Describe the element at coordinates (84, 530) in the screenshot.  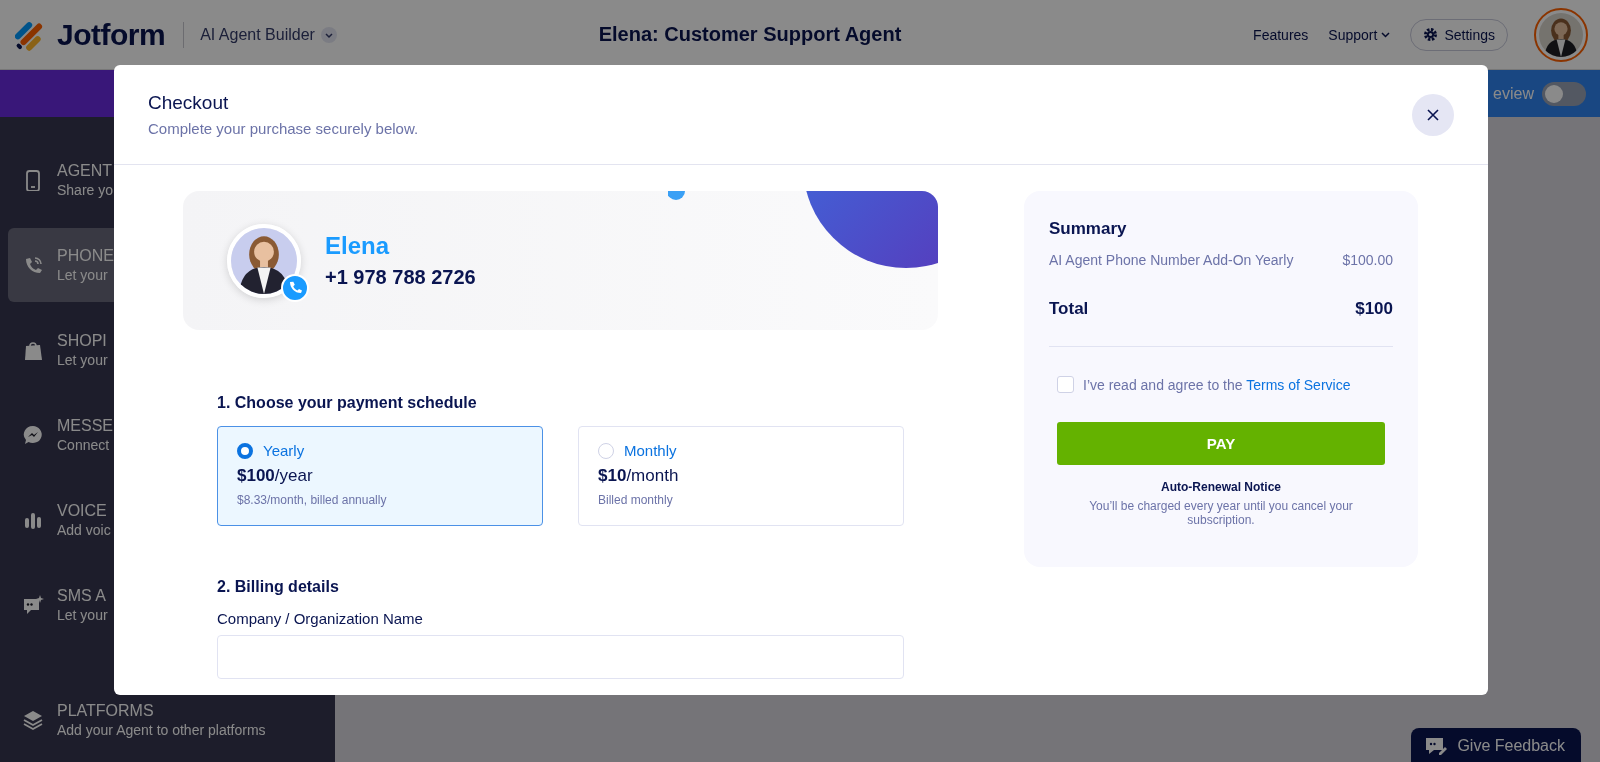
I see `item-subtitle: Add voic` at that location.